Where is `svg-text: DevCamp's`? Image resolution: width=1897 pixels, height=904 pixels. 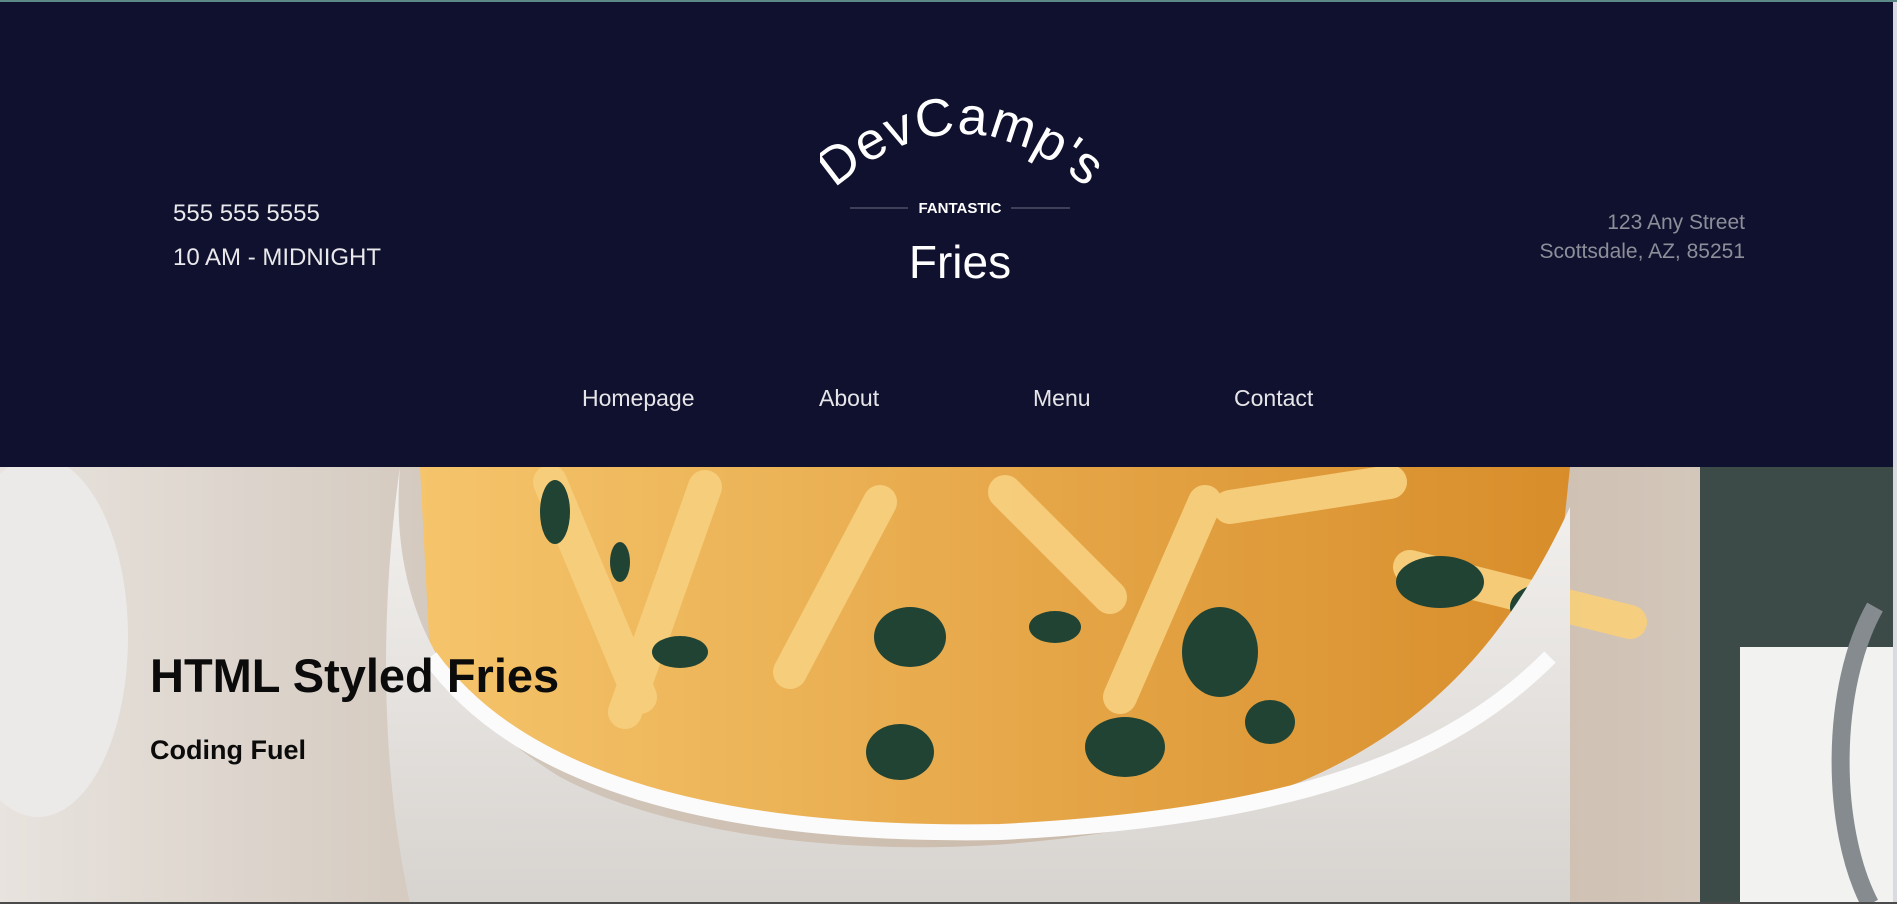 svg-text: DevCamp's is located at coordinates (960, 145).